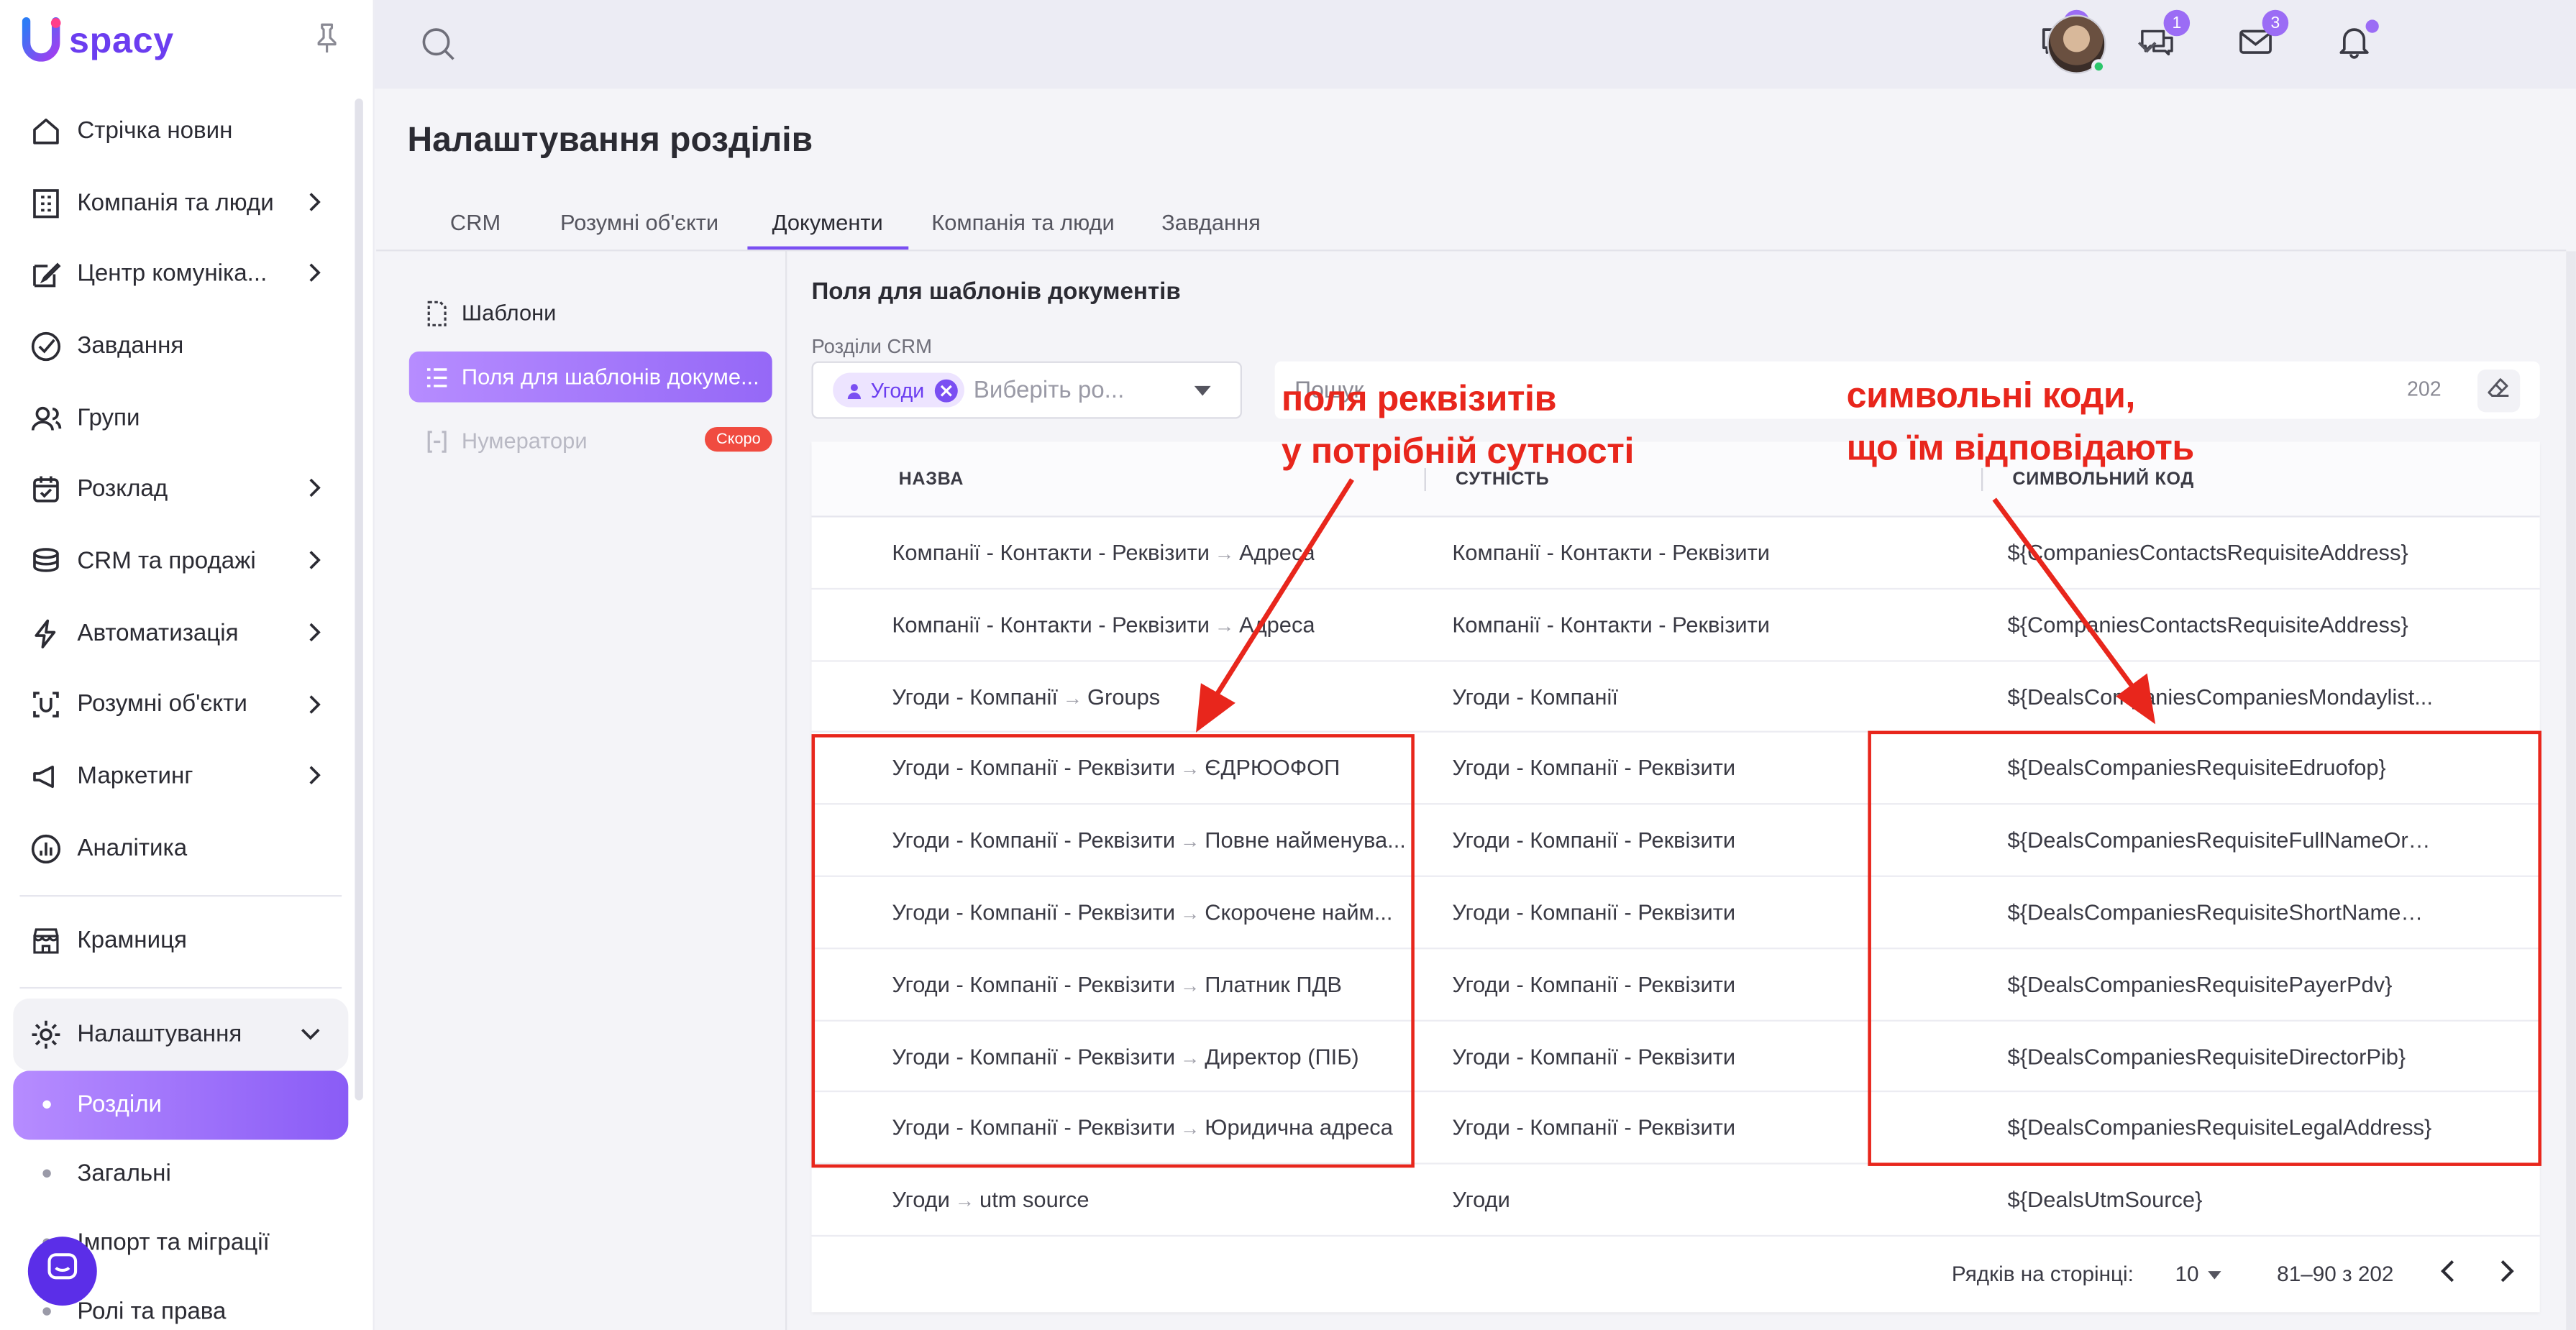 The width and height of the screenshot is (2576, 1330). Describe the element at coordinates (180, 705) in the screenshot. I see `sidebar-item-smart-objects: Розумні об'єкти` at that location.